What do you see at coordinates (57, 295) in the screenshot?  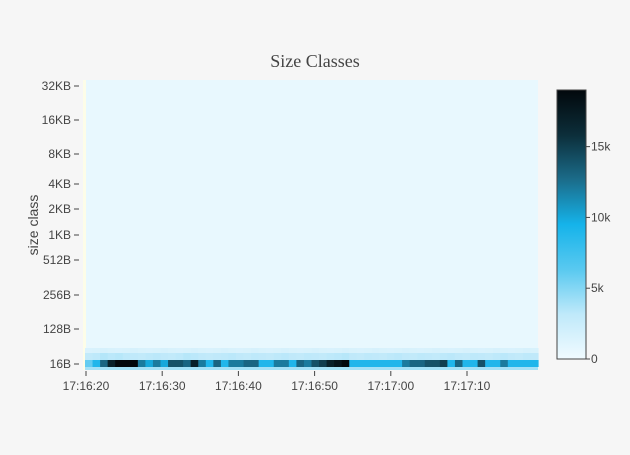 I see `y-tick-label: 256B` at bounding box center [57, 295].